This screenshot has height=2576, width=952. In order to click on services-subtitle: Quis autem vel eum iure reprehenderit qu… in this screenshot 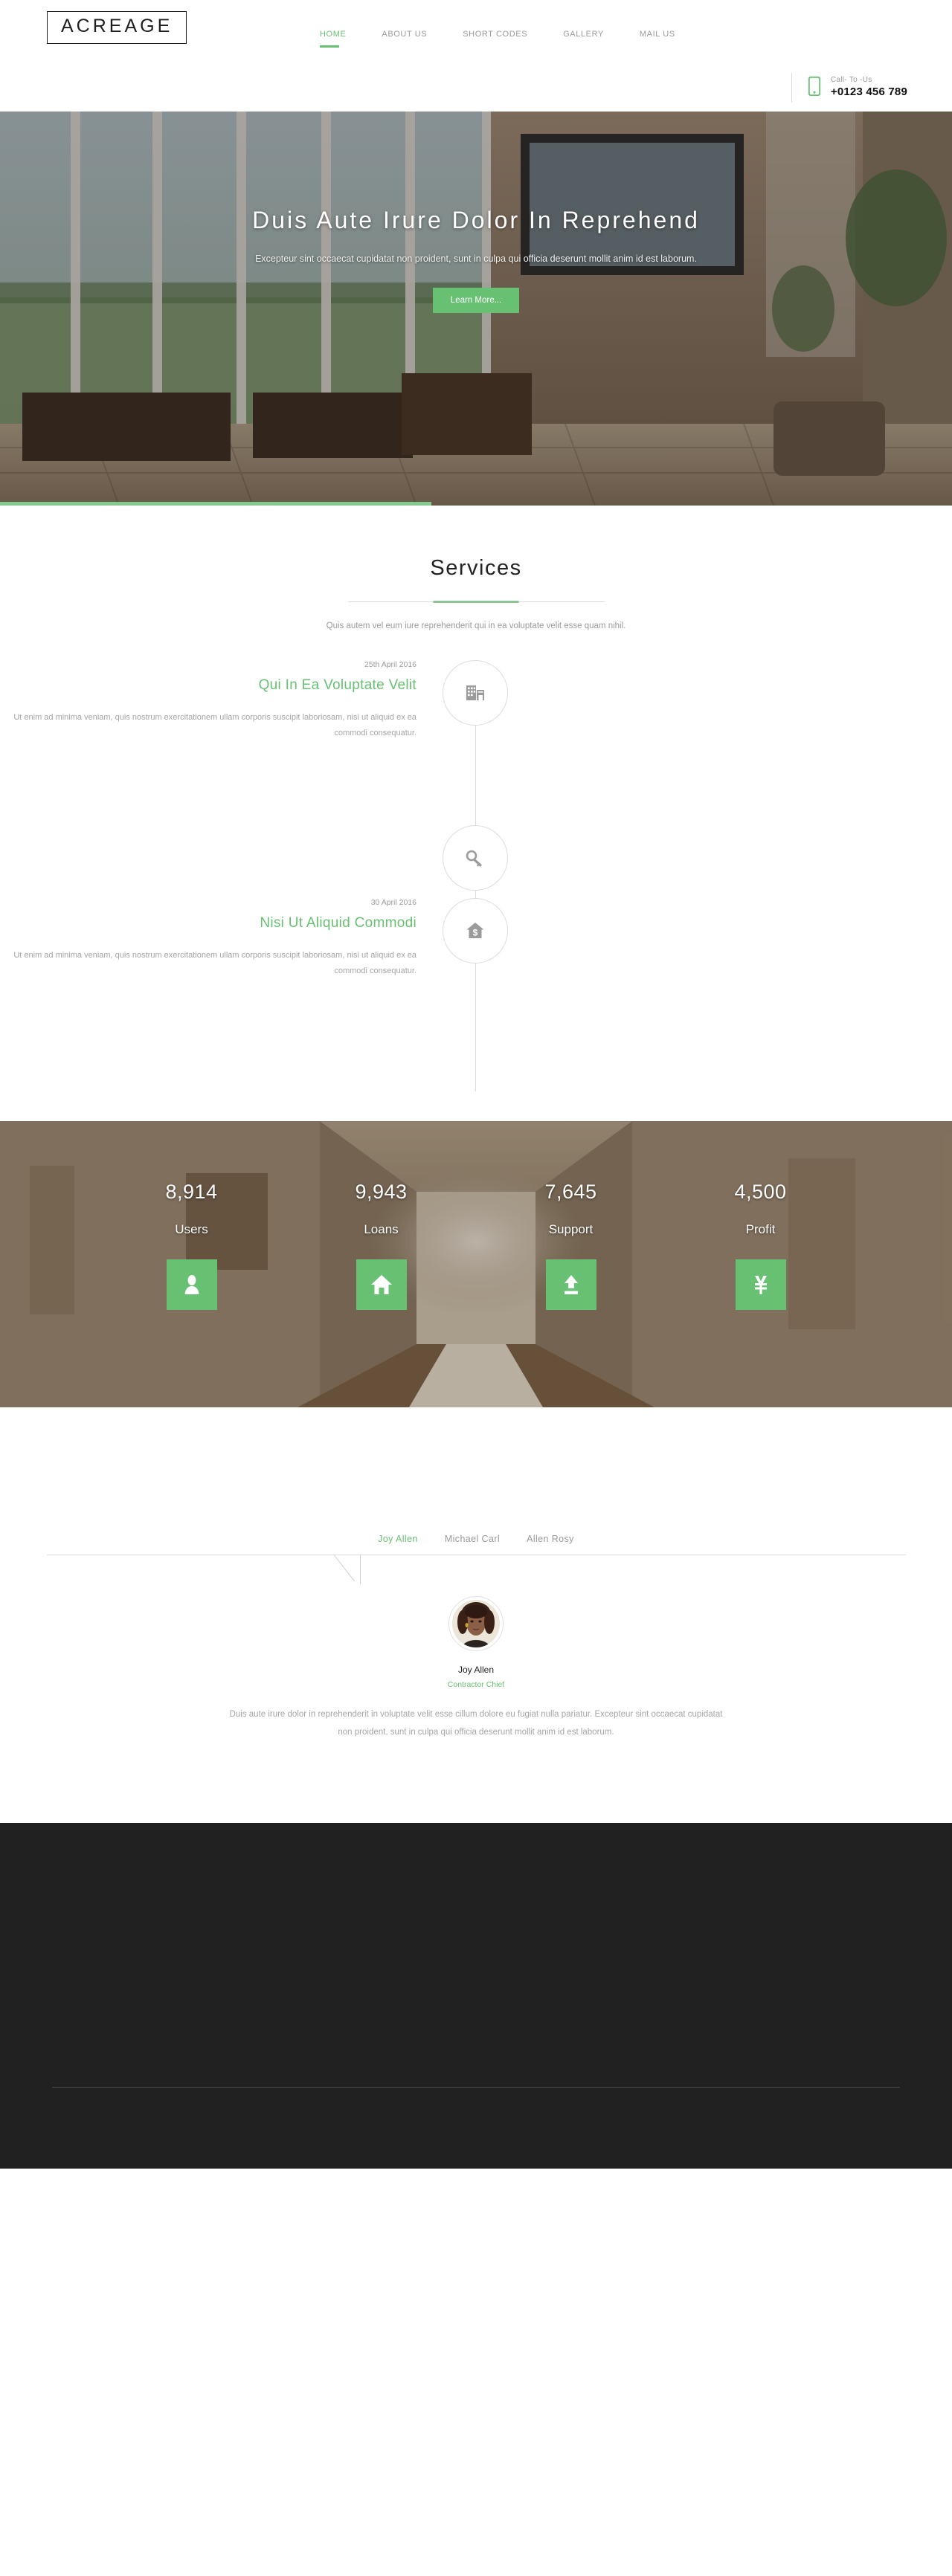, I will do `click(476, 626)`.